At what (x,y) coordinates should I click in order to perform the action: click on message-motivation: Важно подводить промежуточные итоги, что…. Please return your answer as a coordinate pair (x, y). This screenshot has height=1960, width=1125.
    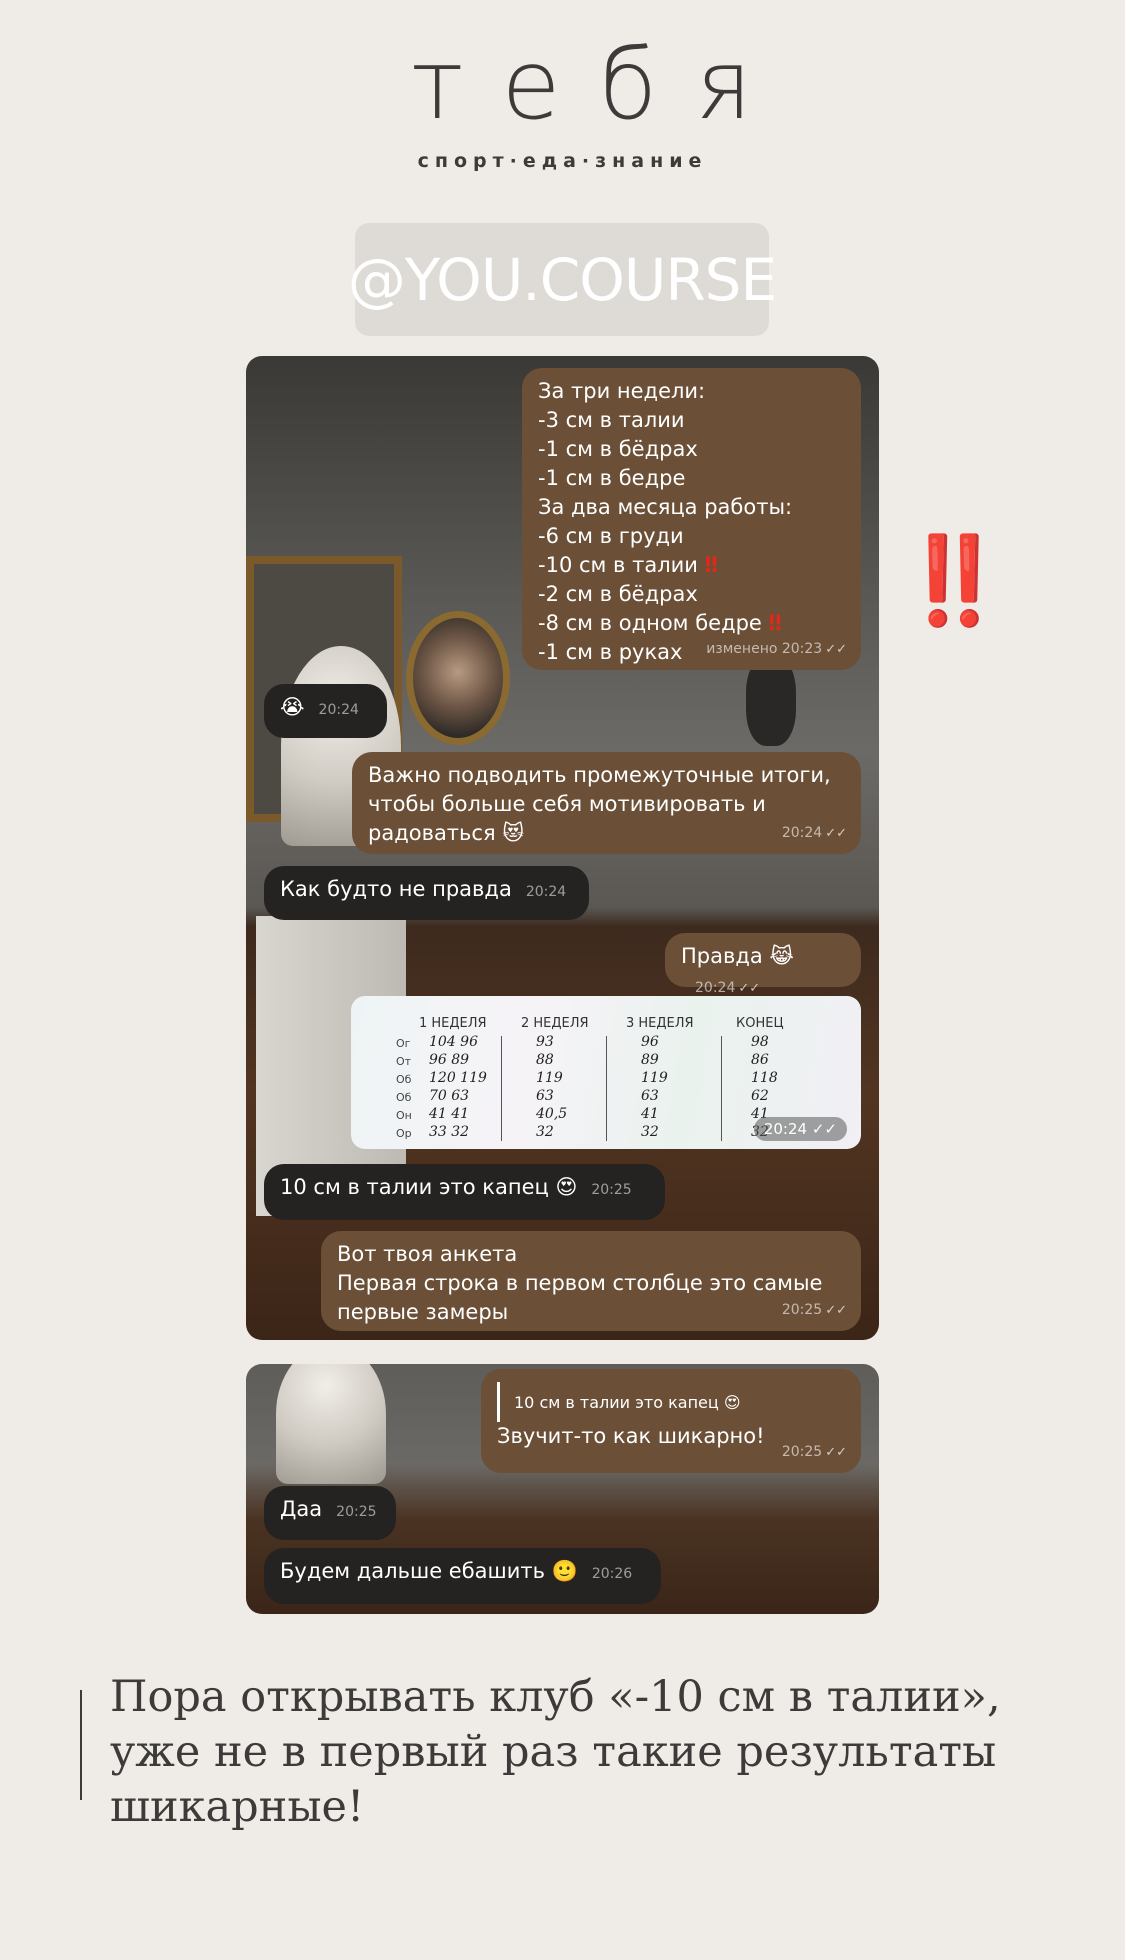
    Looking at the image, I should click on (606, 803).